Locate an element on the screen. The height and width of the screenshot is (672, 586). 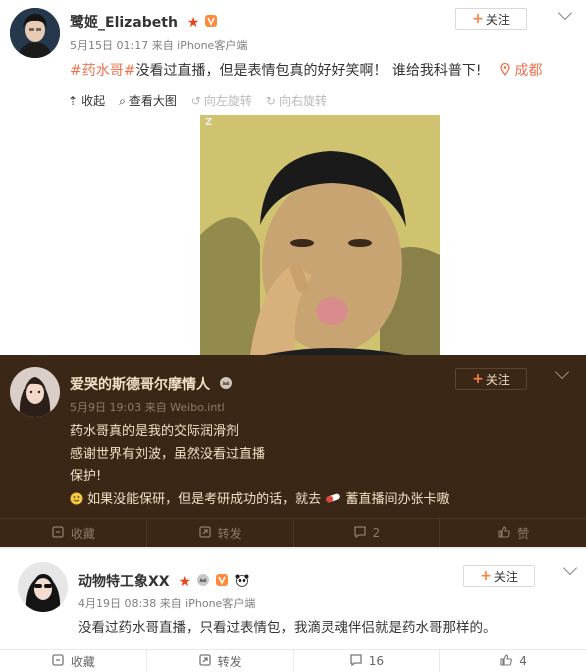
meme-image: Z is located at coordinates (320, 235).